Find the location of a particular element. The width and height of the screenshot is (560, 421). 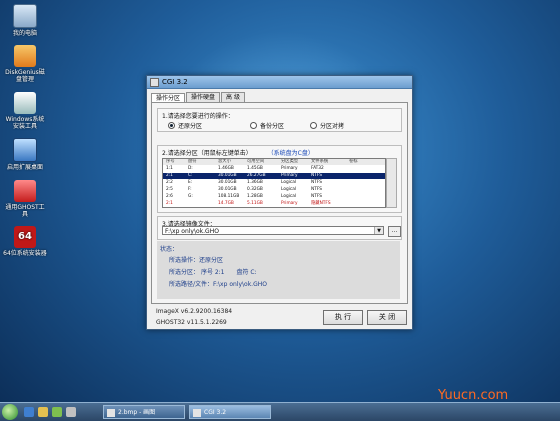

partition-row: 2:2 E: 30.01GB 1.36GB Logical NTFS is located at coordinates (274, 183).